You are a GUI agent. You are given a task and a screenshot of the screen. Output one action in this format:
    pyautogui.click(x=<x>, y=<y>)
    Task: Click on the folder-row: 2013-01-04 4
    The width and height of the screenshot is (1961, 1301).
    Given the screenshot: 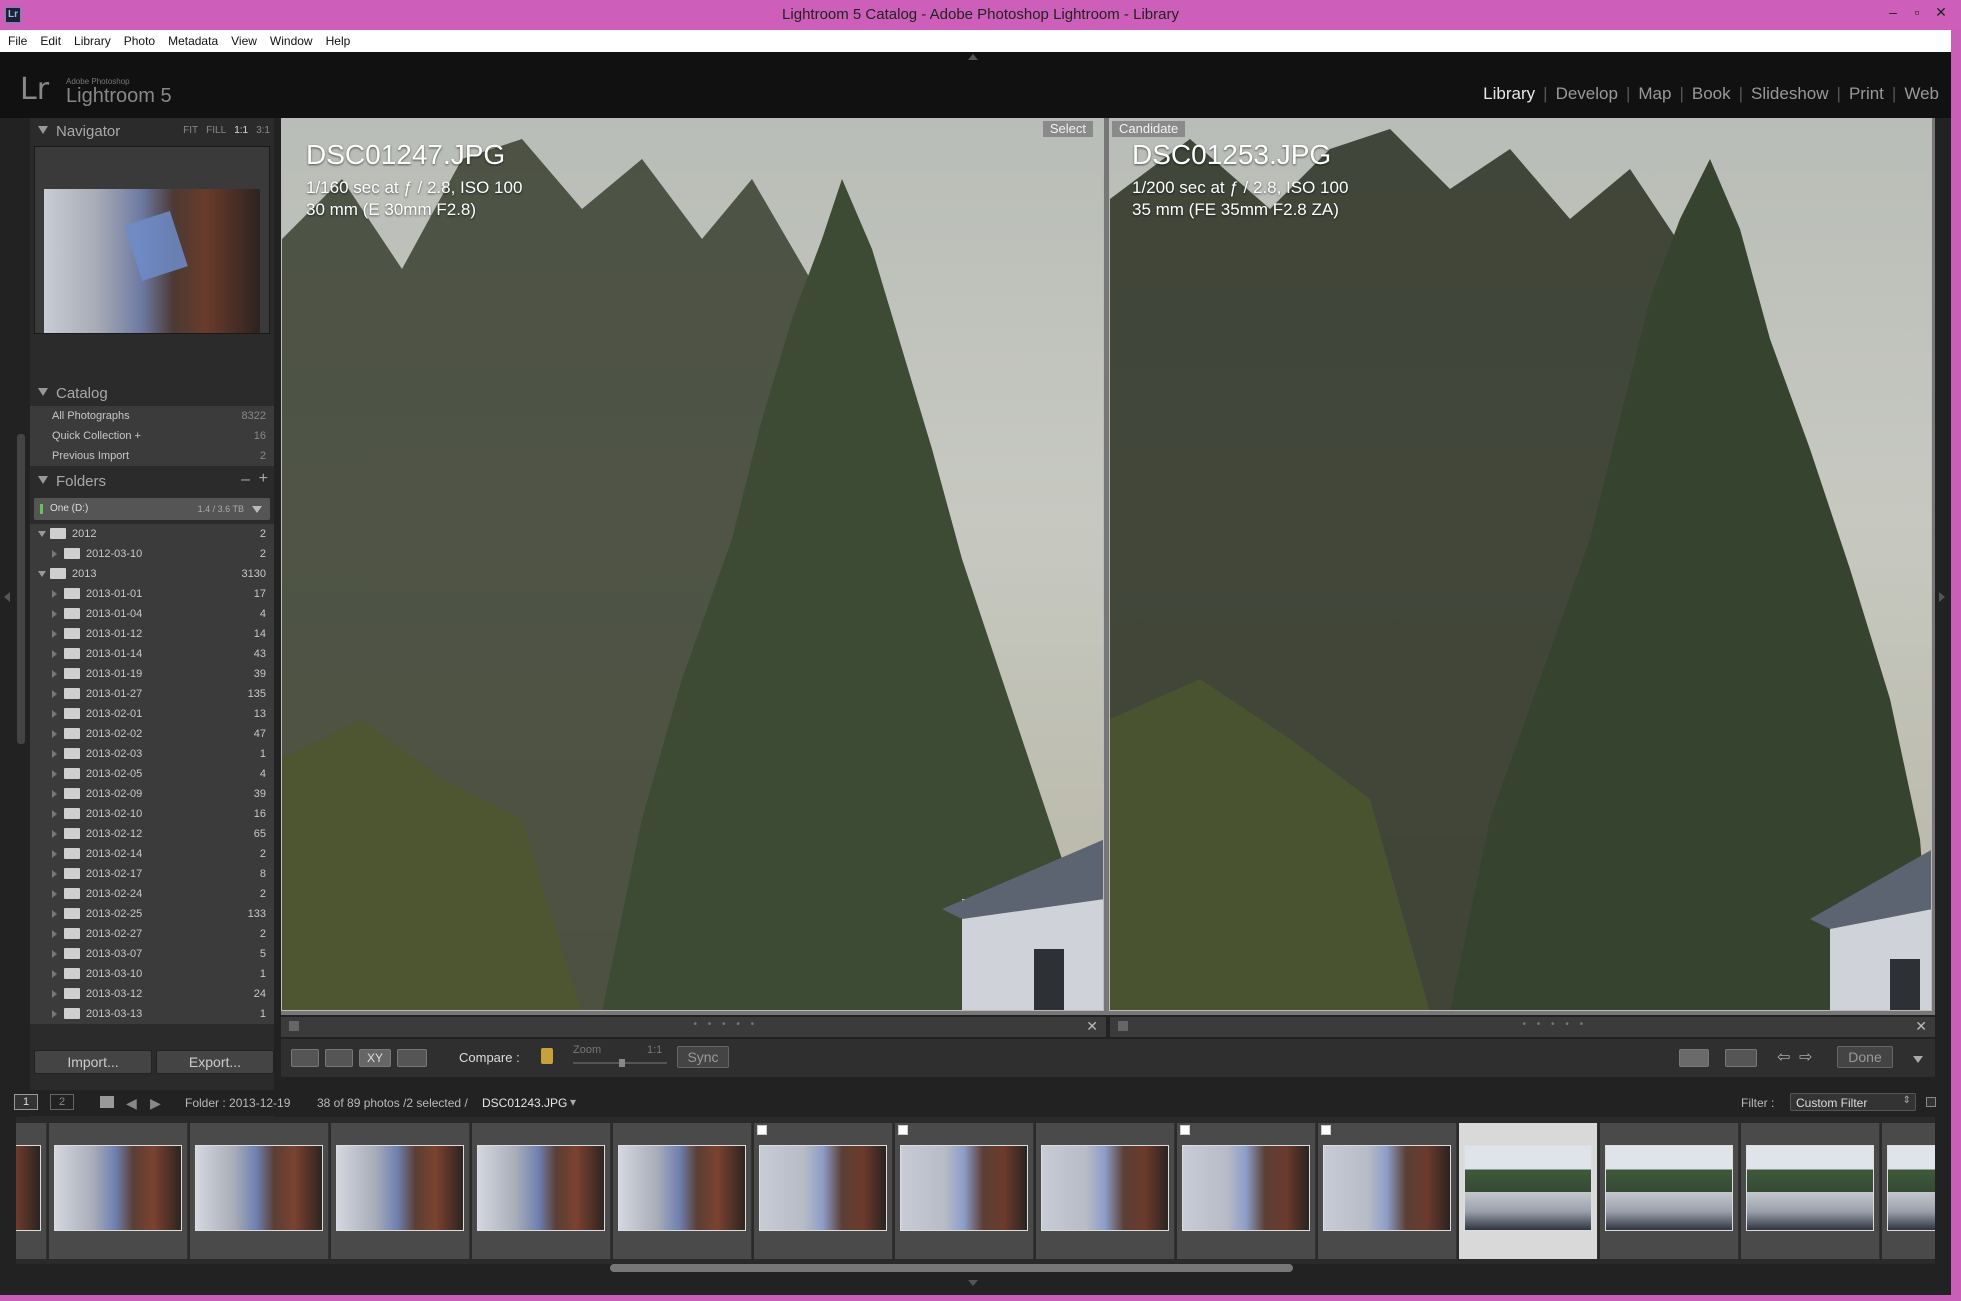 What is the action you would take?
    pyautogui.click(x=152, y=614)
    